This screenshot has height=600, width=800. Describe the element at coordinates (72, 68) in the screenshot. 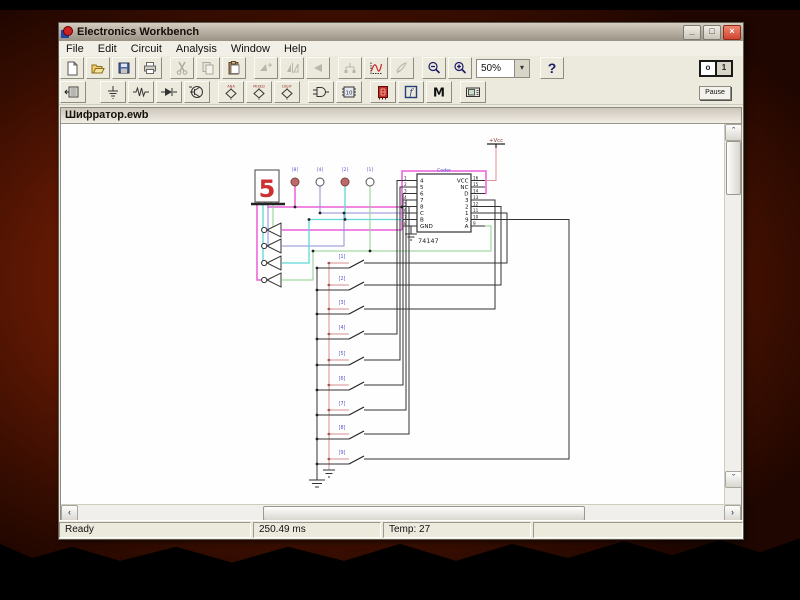

I see `new-file-button` at that location.